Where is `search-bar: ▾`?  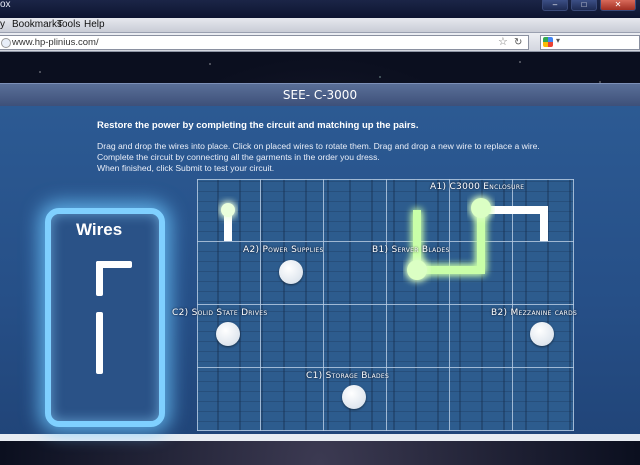
search-bar: ▾ is located at coordinates (590, 42).